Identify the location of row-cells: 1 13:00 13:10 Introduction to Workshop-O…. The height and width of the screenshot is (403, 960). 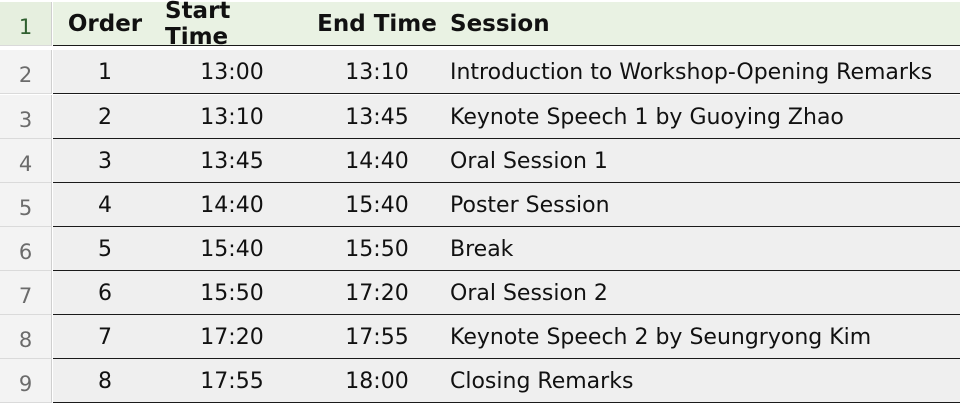
(506, 72).